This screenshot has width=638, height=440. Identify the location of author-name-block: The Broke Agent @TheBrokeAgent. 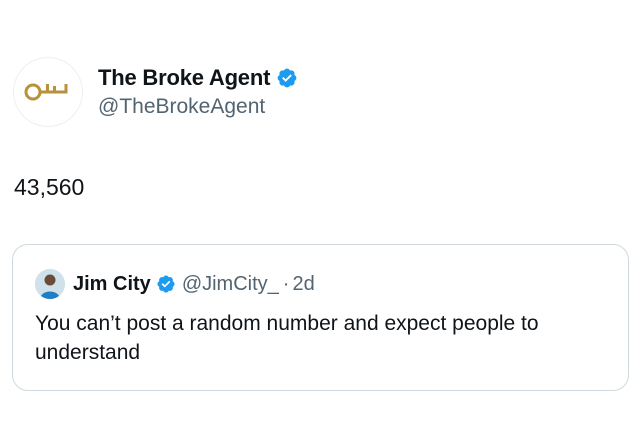
(198, 92).